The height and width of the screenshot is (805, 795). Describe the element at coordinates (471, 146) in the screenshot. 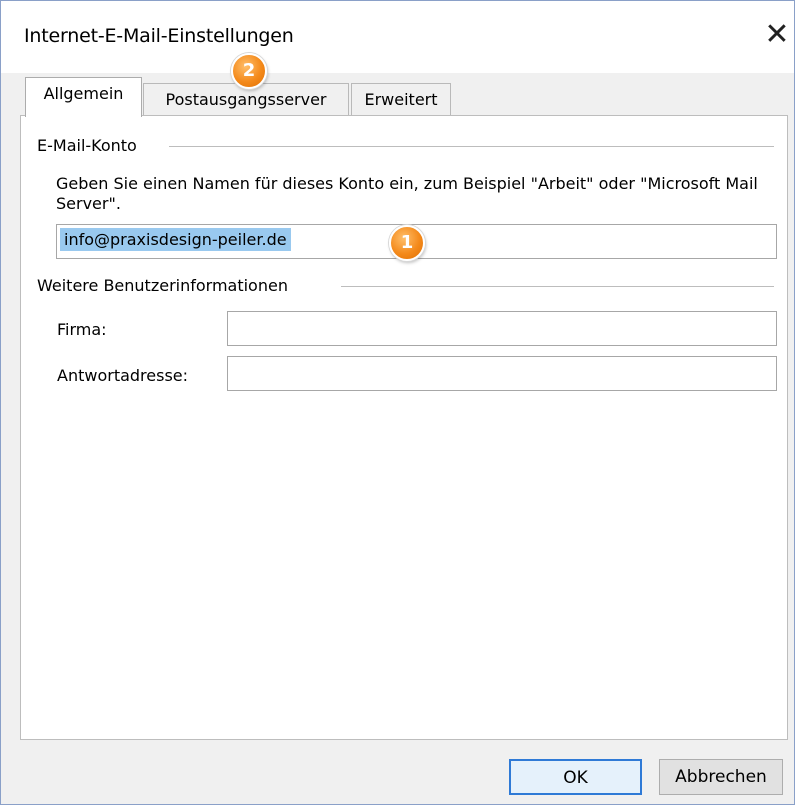

I see `account-group-divider` at that location.